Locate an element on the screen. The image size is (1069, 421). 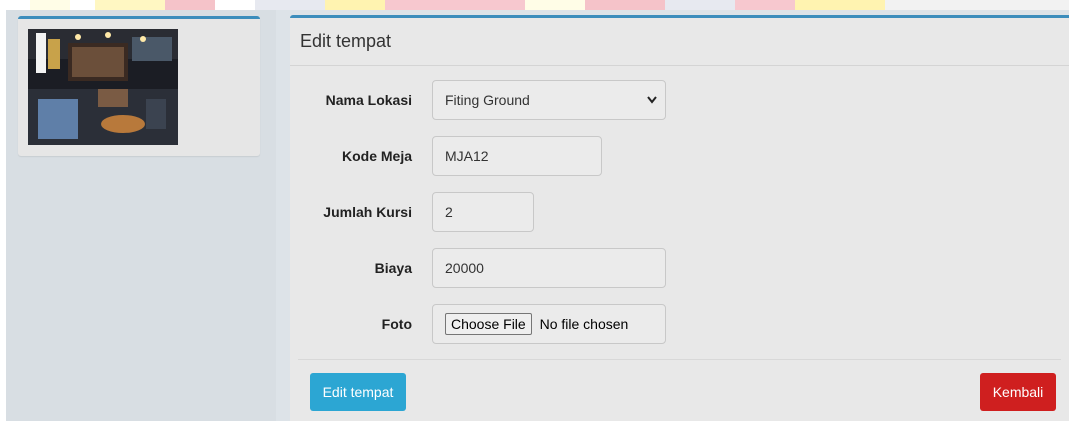
form-row-foto: Foto Choose File No file chosen is located at coordinates (679, 324).